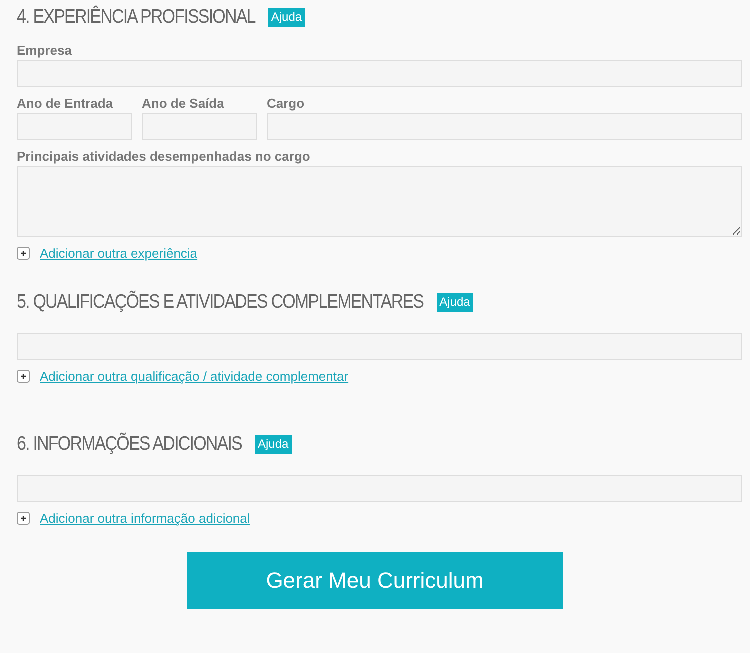 This screenshot has height=653, width=750. What do you see at coordinates (136, 17) in the screenshot?
I see `section-heading: 4. EXPERIÊNCIA PROFISSIONAL` at bounding box center [136, 17].